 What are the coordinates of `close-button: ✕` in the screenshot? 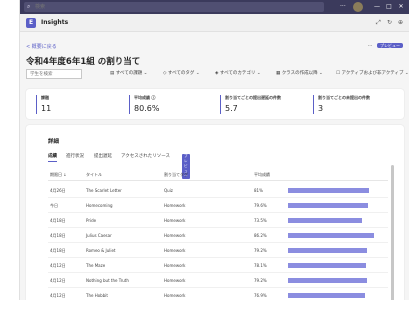 It's located at (401, 7).